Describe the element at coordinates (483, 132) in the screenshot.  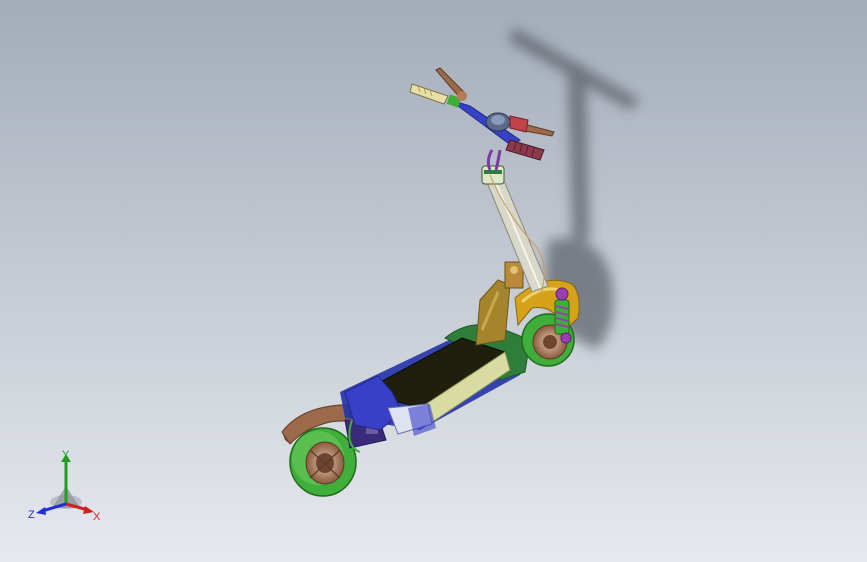
I see `handlebar` at that location.